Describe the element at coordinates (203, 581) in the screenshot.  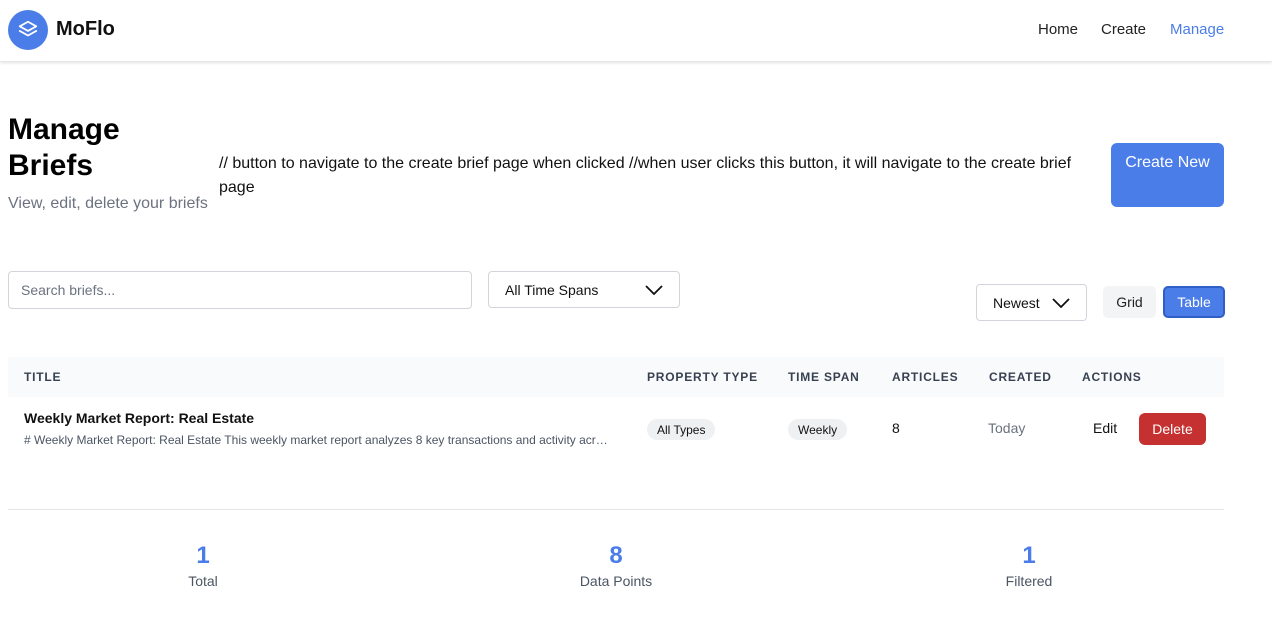
I see `stat-total-label: Total` at that location.